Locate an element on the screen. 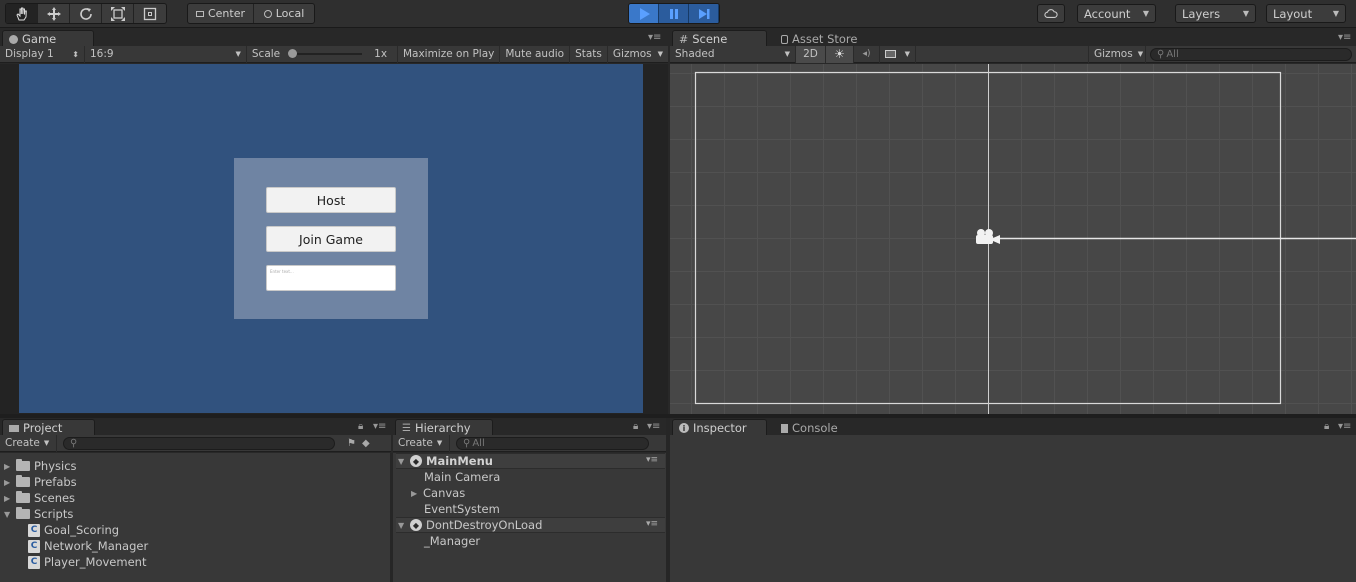  project-script-item: C Player_Movement is located at coordinates (87, 562).